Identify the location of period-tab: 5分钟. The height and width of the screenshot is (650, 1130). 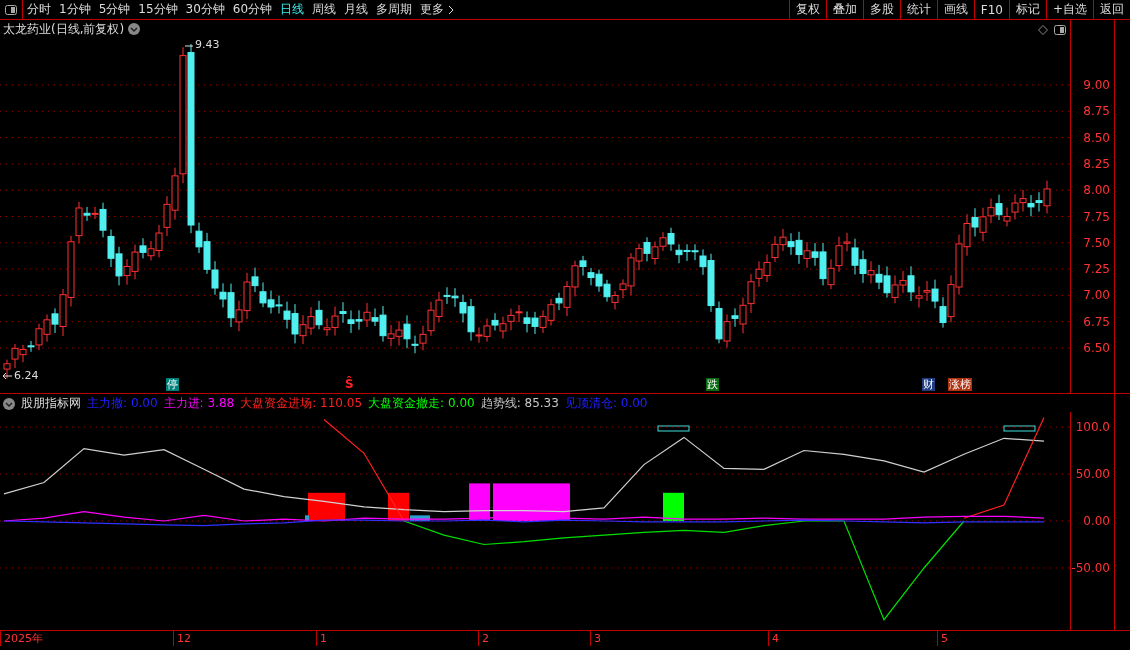
(114, 9).